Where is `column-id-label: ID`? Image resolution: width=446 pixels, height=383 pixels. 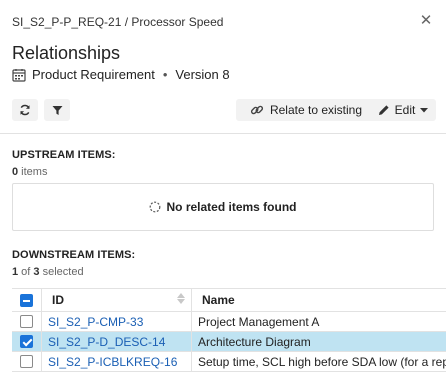 column-id-label: ID is located at coordinates (58, 300).